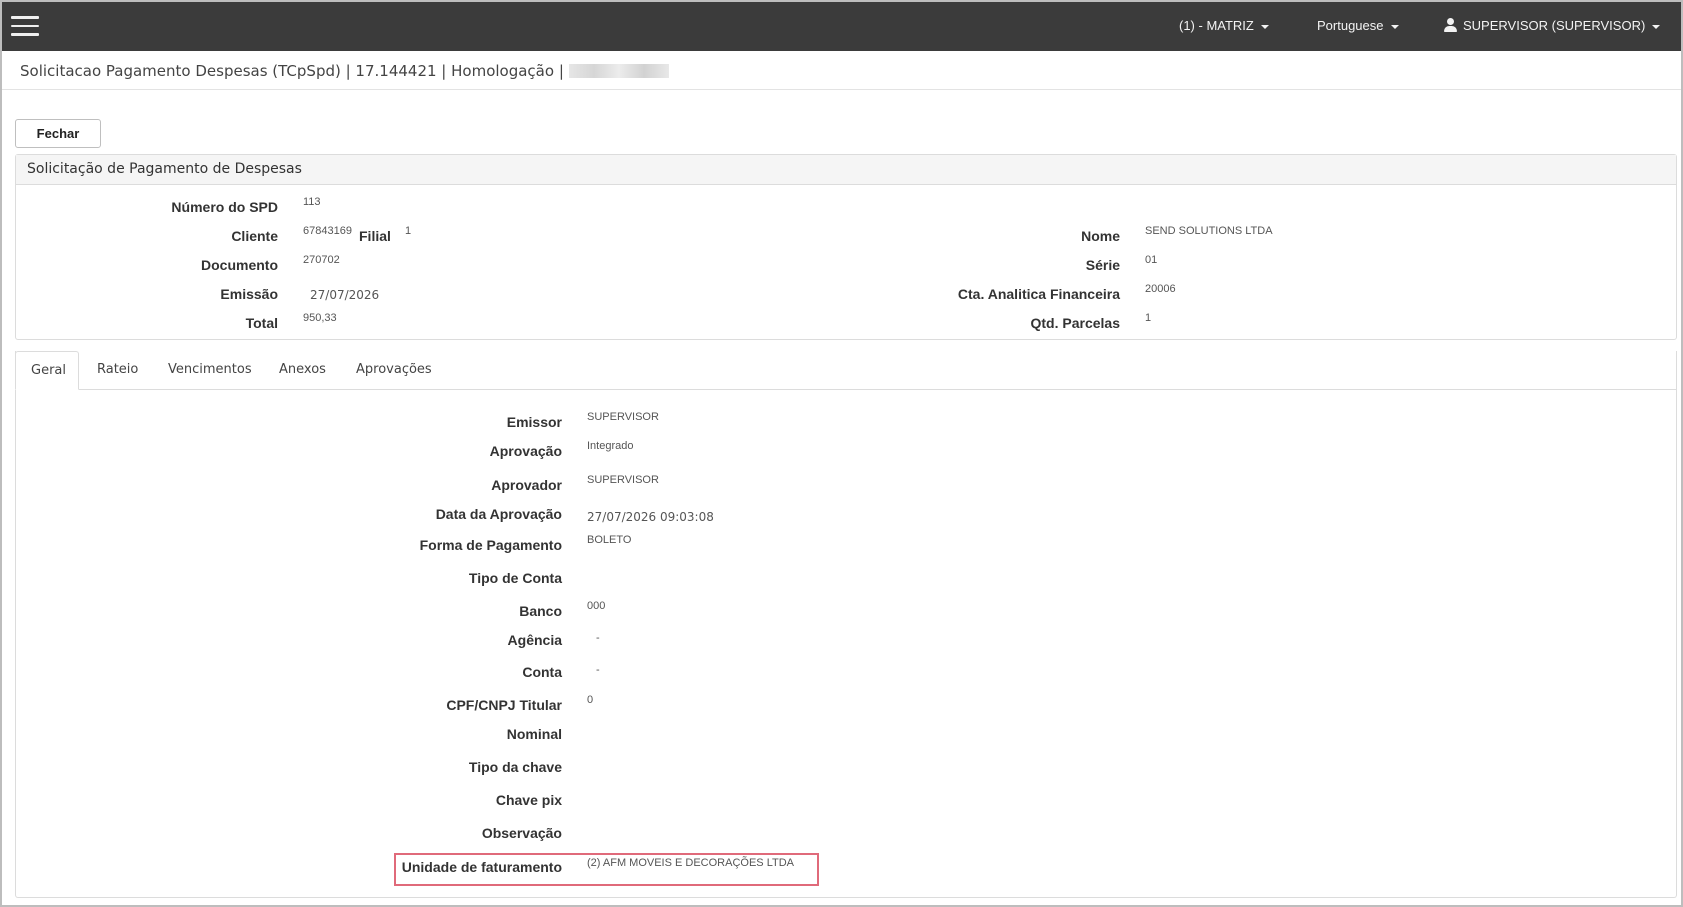 This screenshot has width=1683, height=907. I want to click on cta-label: Cta. Analitica Financeira, so click(1038, 294).